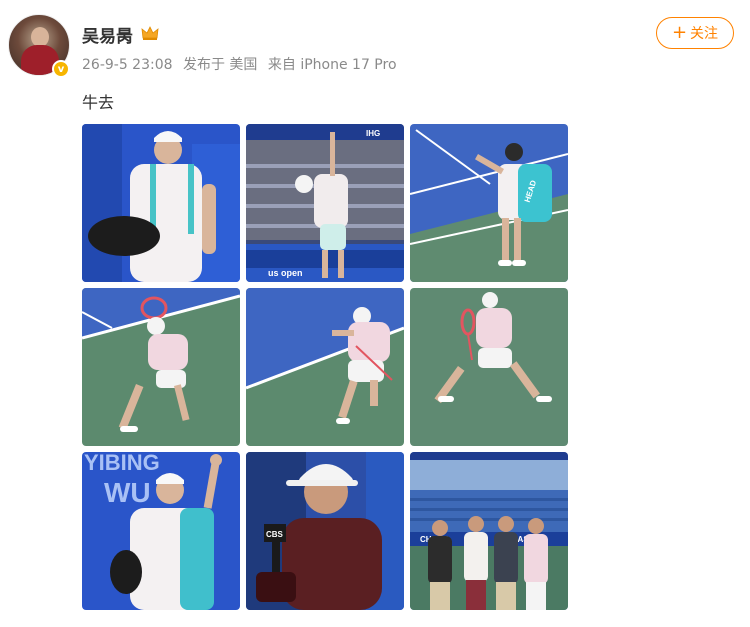  I want to click on post-location: 发布于 美国, so click(220, 65).